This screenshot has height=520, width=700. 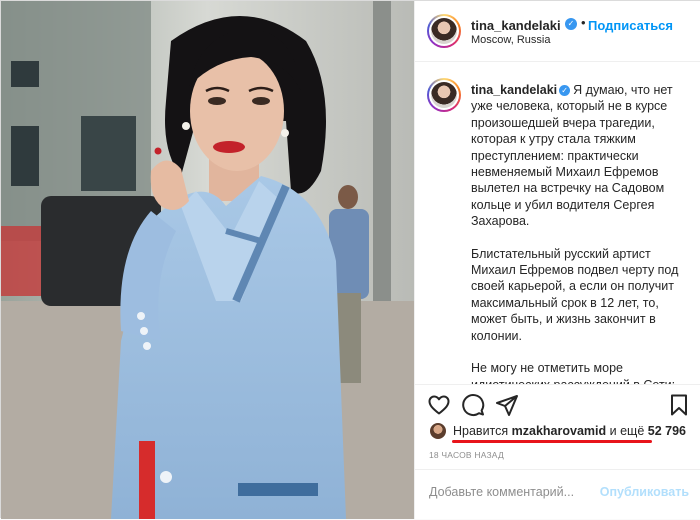 I want to click on author-username: tina_kandelaki, so click(x=516, y=25).